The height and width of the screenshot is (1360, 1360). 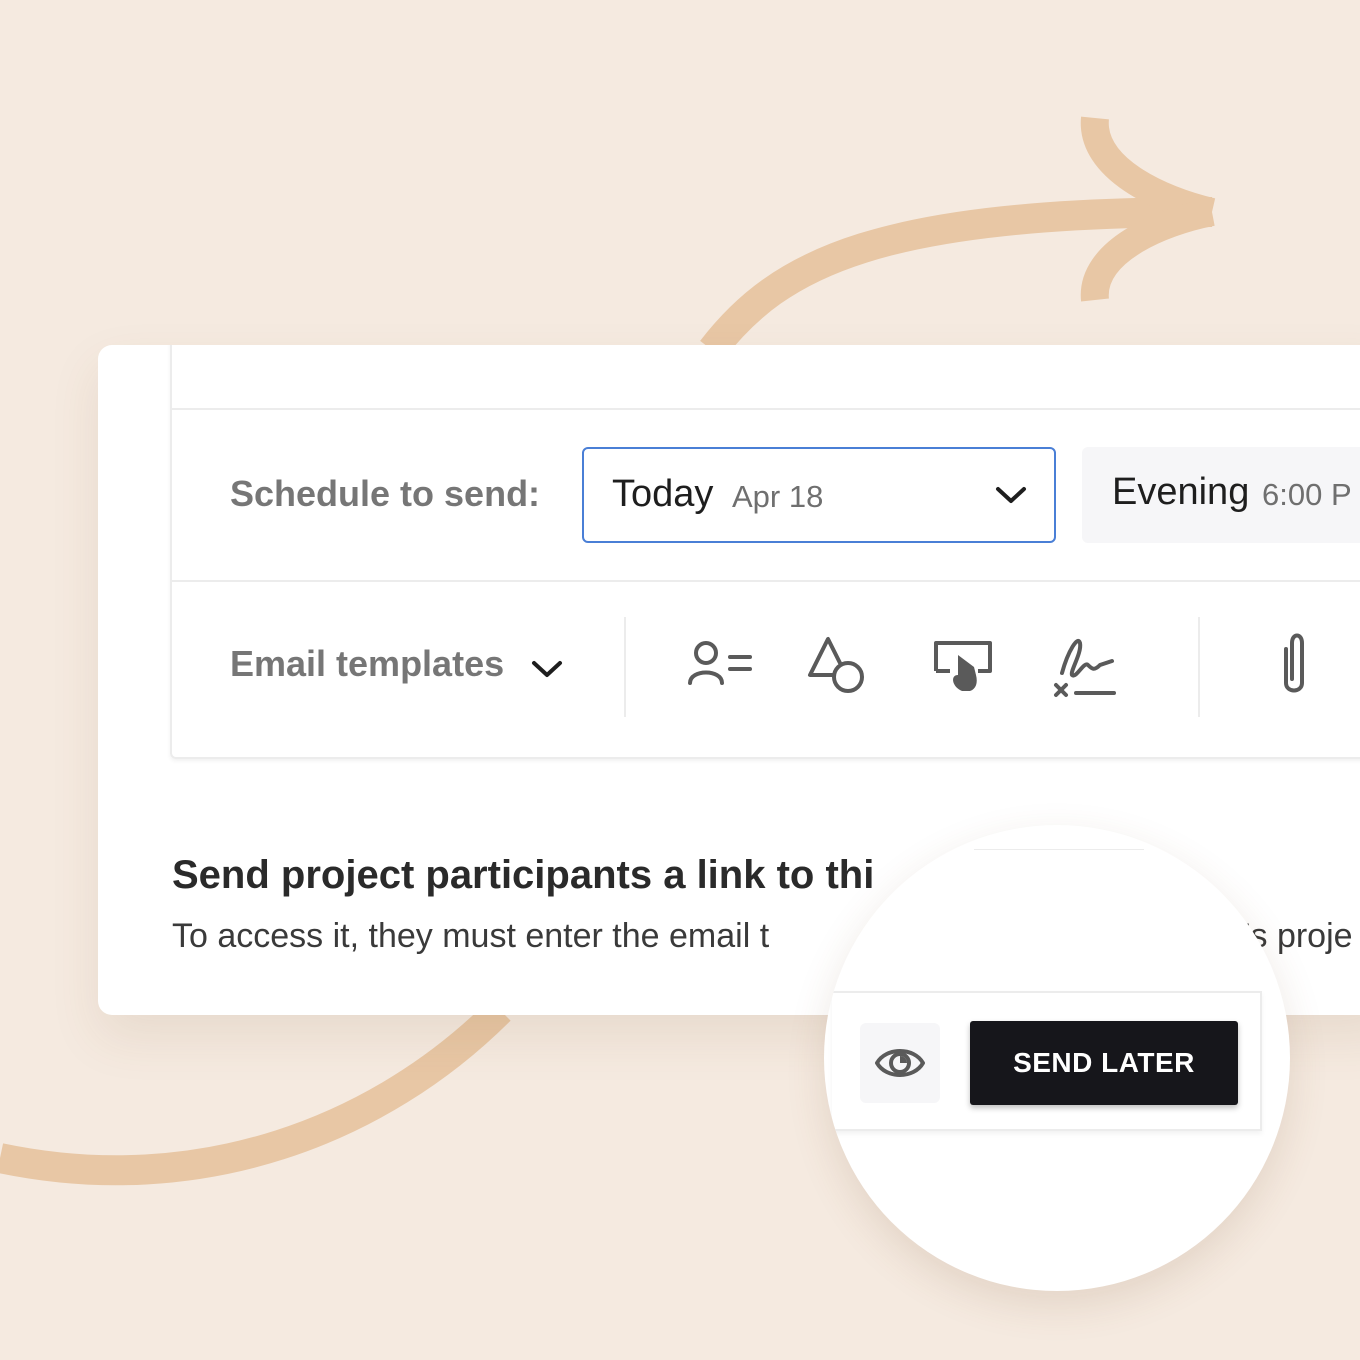 What do you see at coordinates (663, 494) in the screenshot?
I see `date-option: Today` at bounding box center [663, 494].